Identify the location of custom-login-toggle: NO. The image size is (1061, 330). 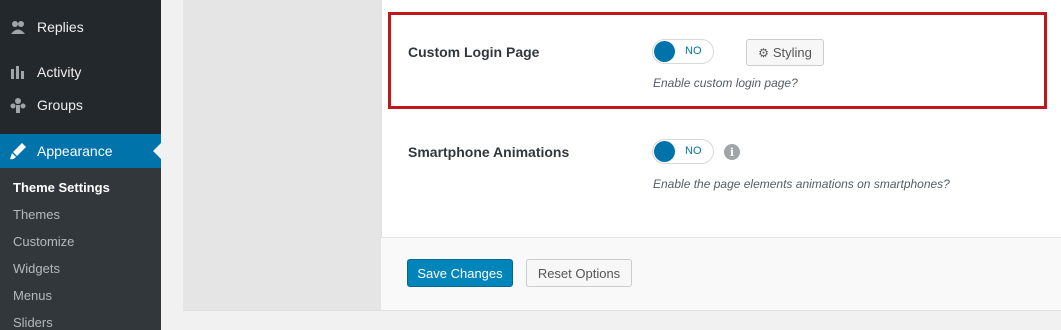
(683, 51).